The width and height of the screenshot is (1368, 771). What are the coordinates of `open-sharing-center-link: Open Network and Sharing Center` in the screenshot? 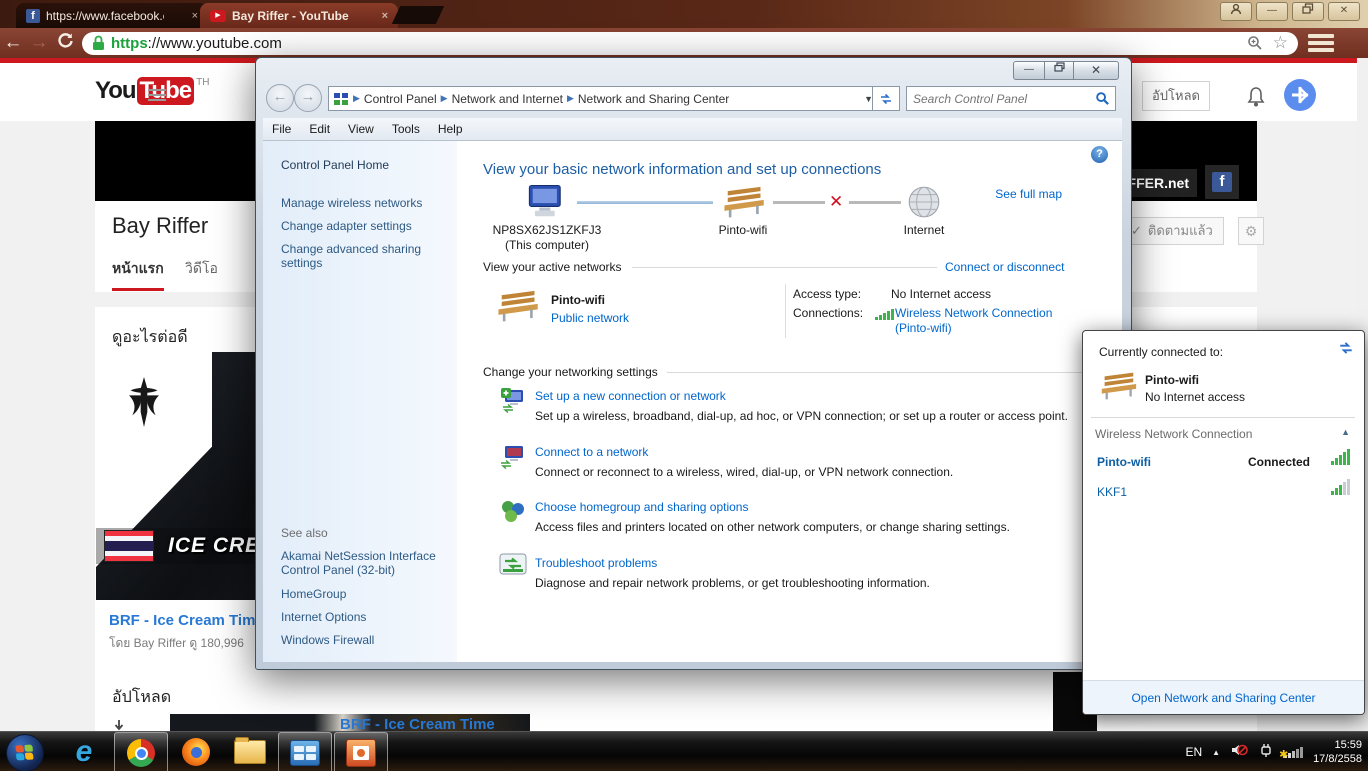 It's located at (1223, 698).